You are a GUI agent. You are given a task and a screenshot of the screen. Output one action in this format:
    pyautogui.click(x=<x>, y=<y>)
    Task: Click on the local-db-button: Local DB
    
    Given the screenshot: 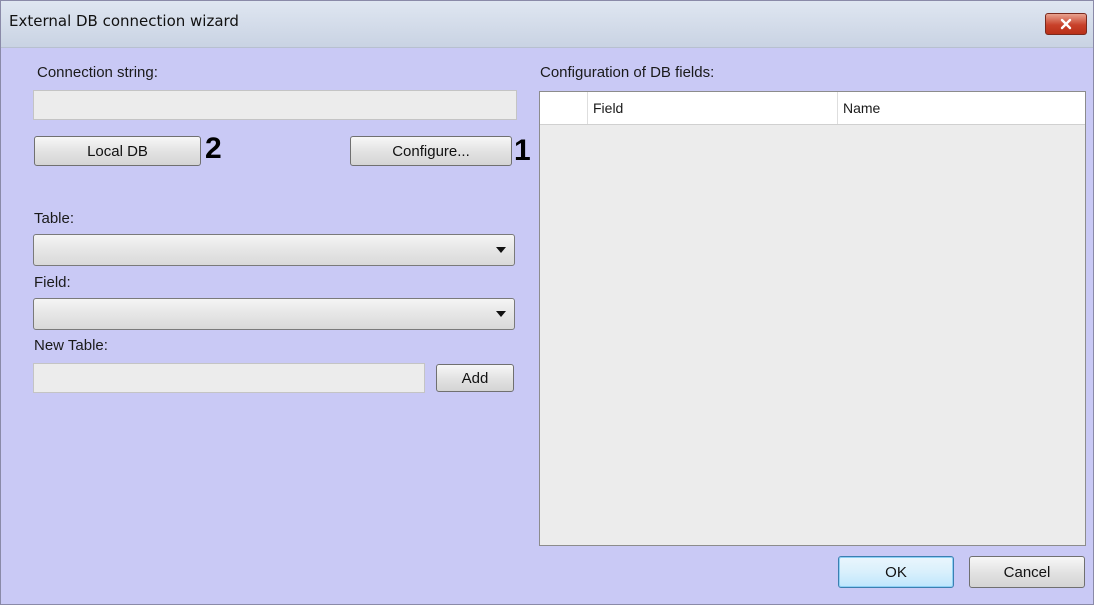 What is the action you would take?
    pyautogui.click(x=117, y=151)
    